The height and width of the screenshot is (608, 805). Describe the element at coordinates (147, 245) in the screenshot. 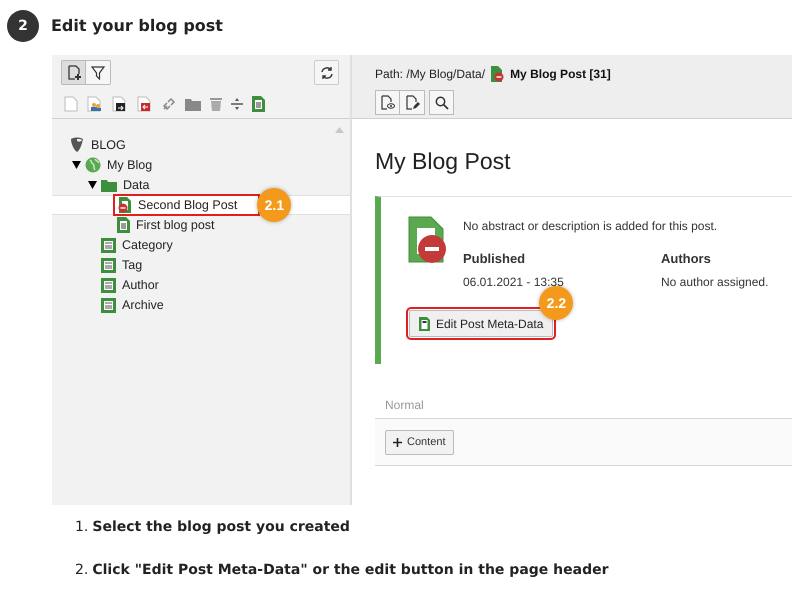

I see `tree-item-label: Category` at that location.